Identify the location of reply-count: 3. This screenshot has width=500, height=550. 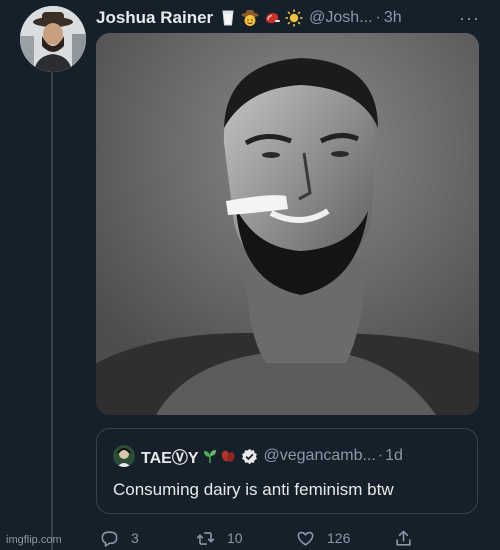
(135, 538).